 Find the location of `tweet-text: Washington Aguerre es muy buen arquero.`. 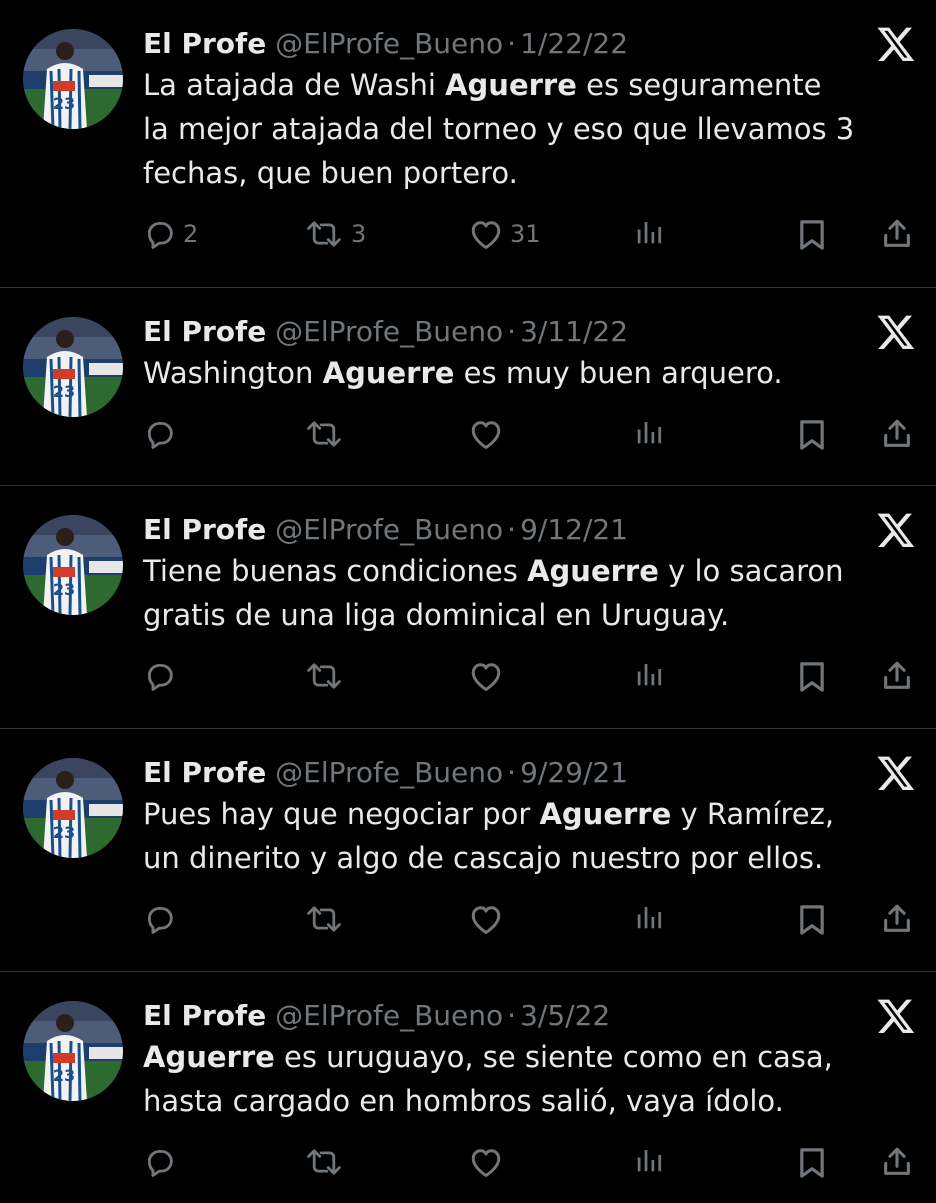

tweet-text: Washington Aguerre es muy buen arquero. is located at coordinates (499, 373).